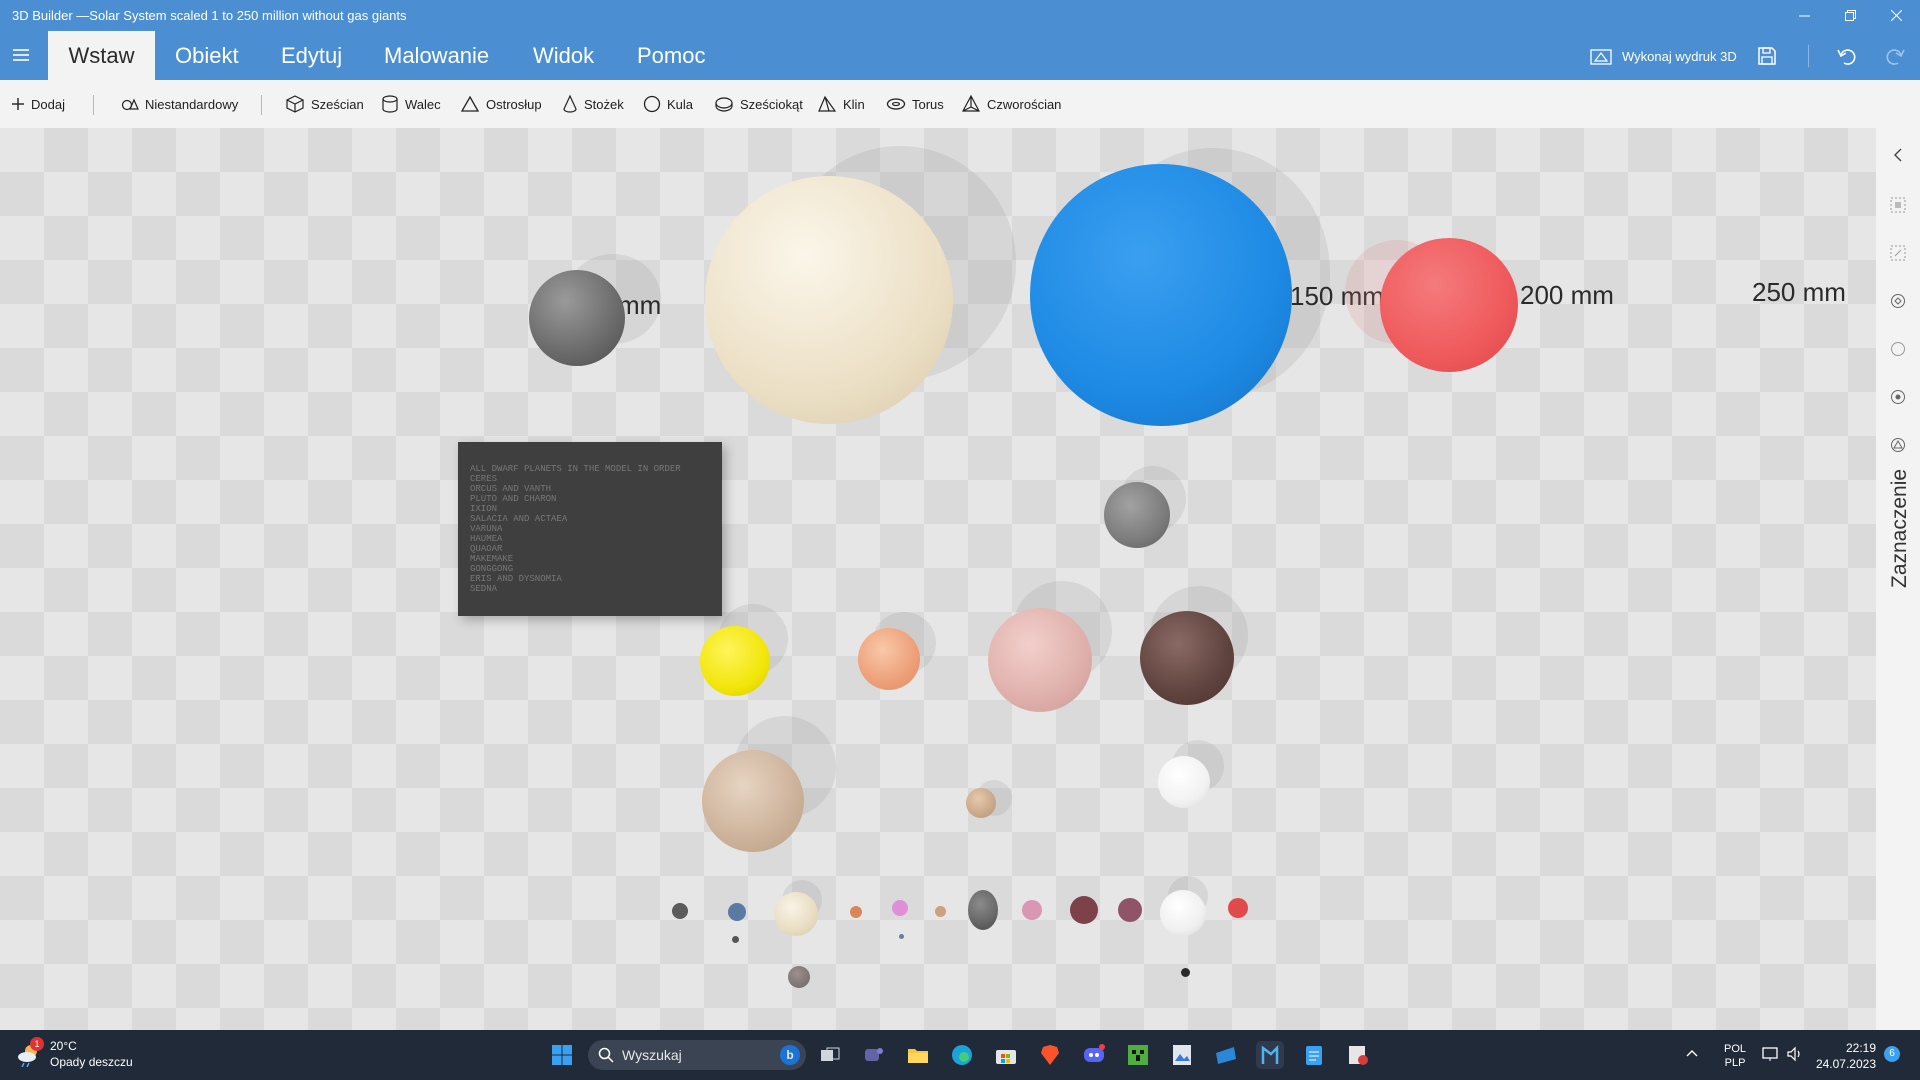  What do you see at coordinates (697, 1055) in the screenshot?
I see `taskbar-search-box: Wyszukaj b` at bounding box center [697, 1055].